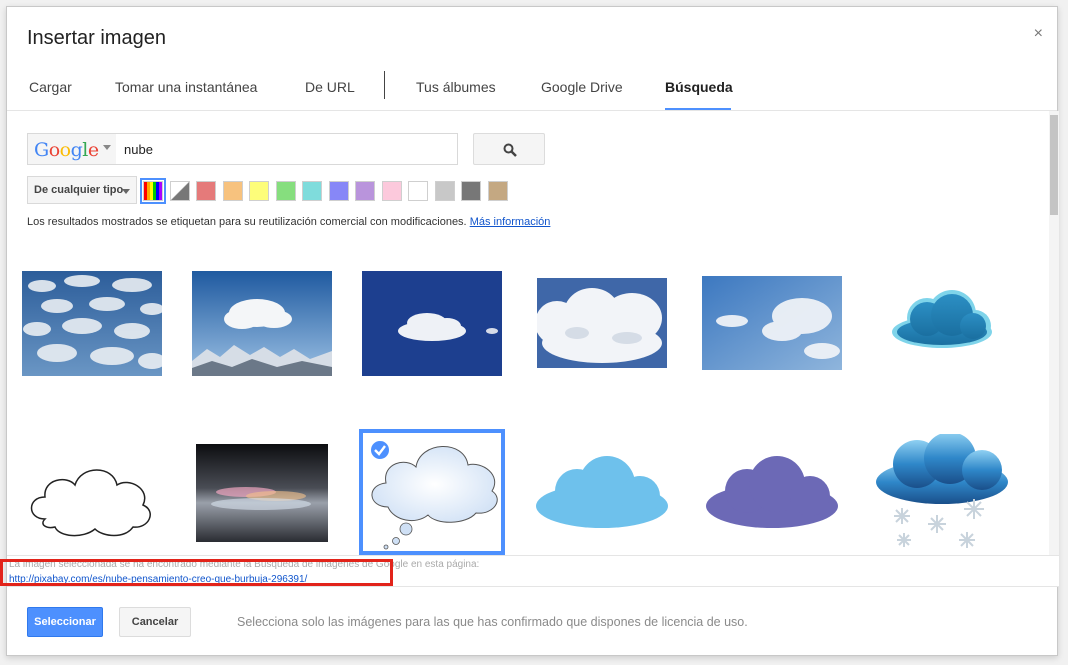 Image resolution: width=1068 pixels, height=665 pixels. I want to click on search-button, so click(509, 149).